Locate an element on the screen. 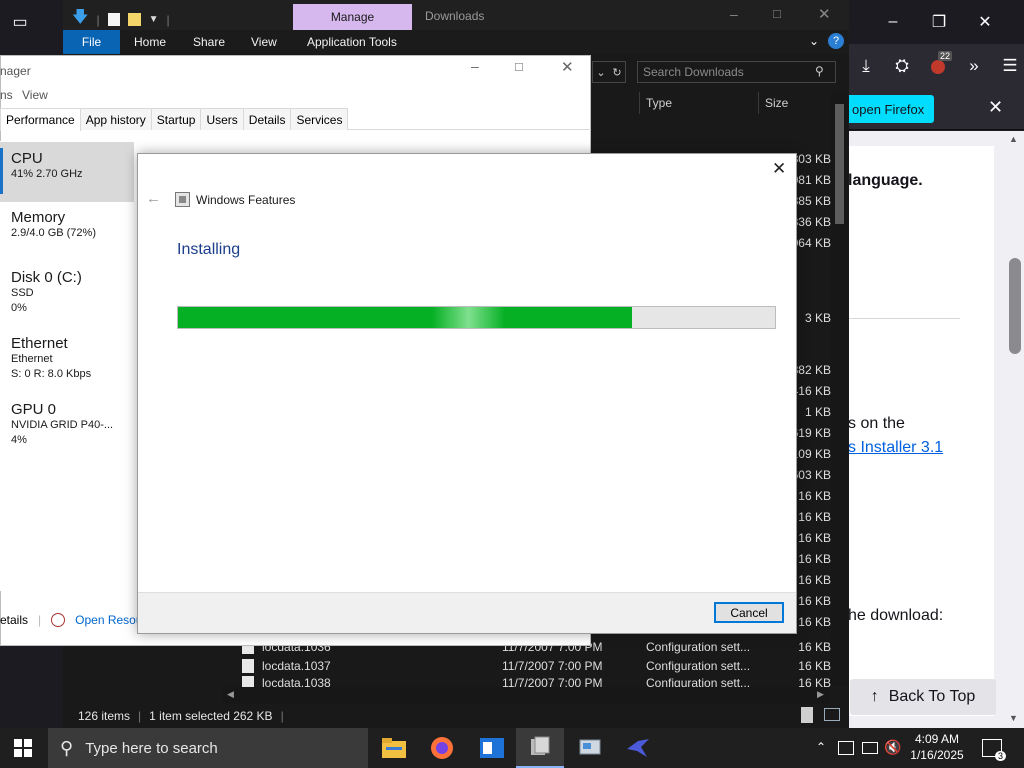  resource-detail: SSD is located at coordinates (22, 293).